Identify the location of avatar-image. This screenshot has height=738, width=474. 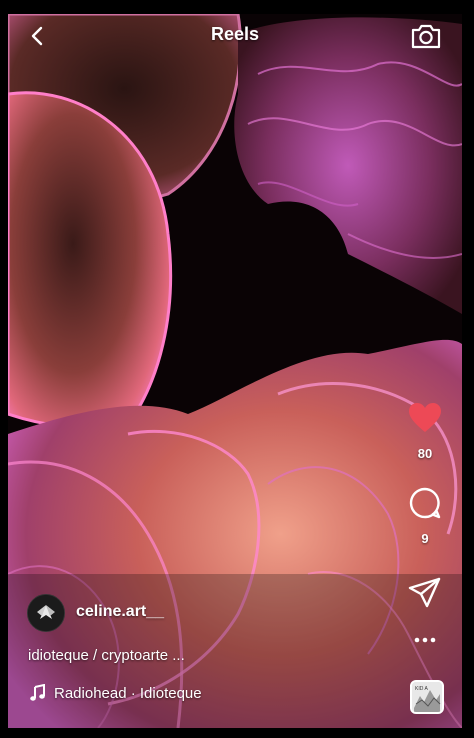
(46, 613).